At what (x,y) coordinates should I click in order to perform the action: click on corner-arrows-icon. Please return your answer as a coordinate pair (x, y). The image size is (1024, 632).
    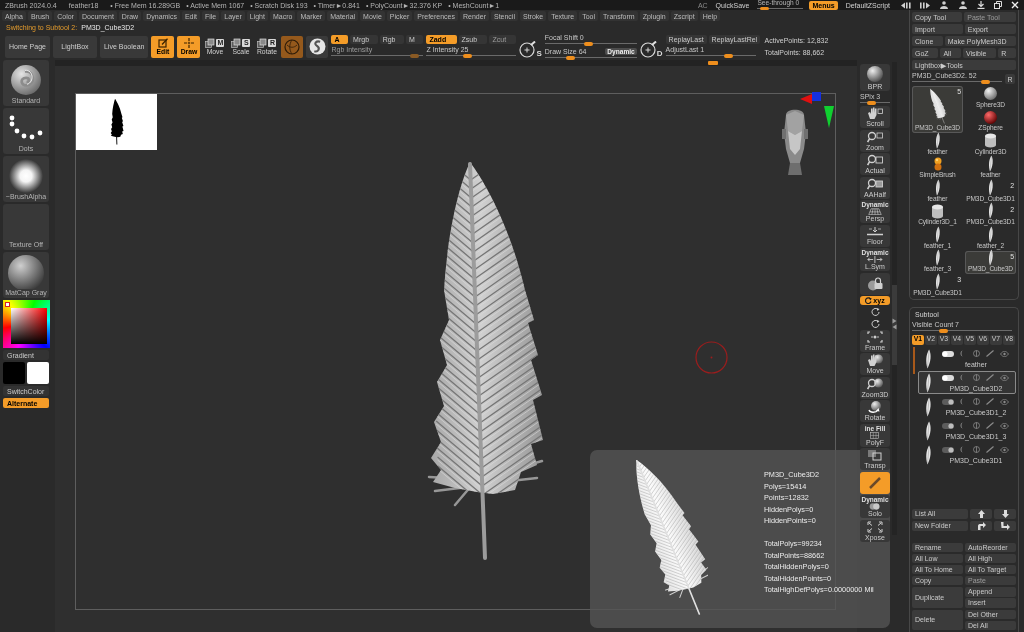
    Looking at the image, I should click on (875, 526).